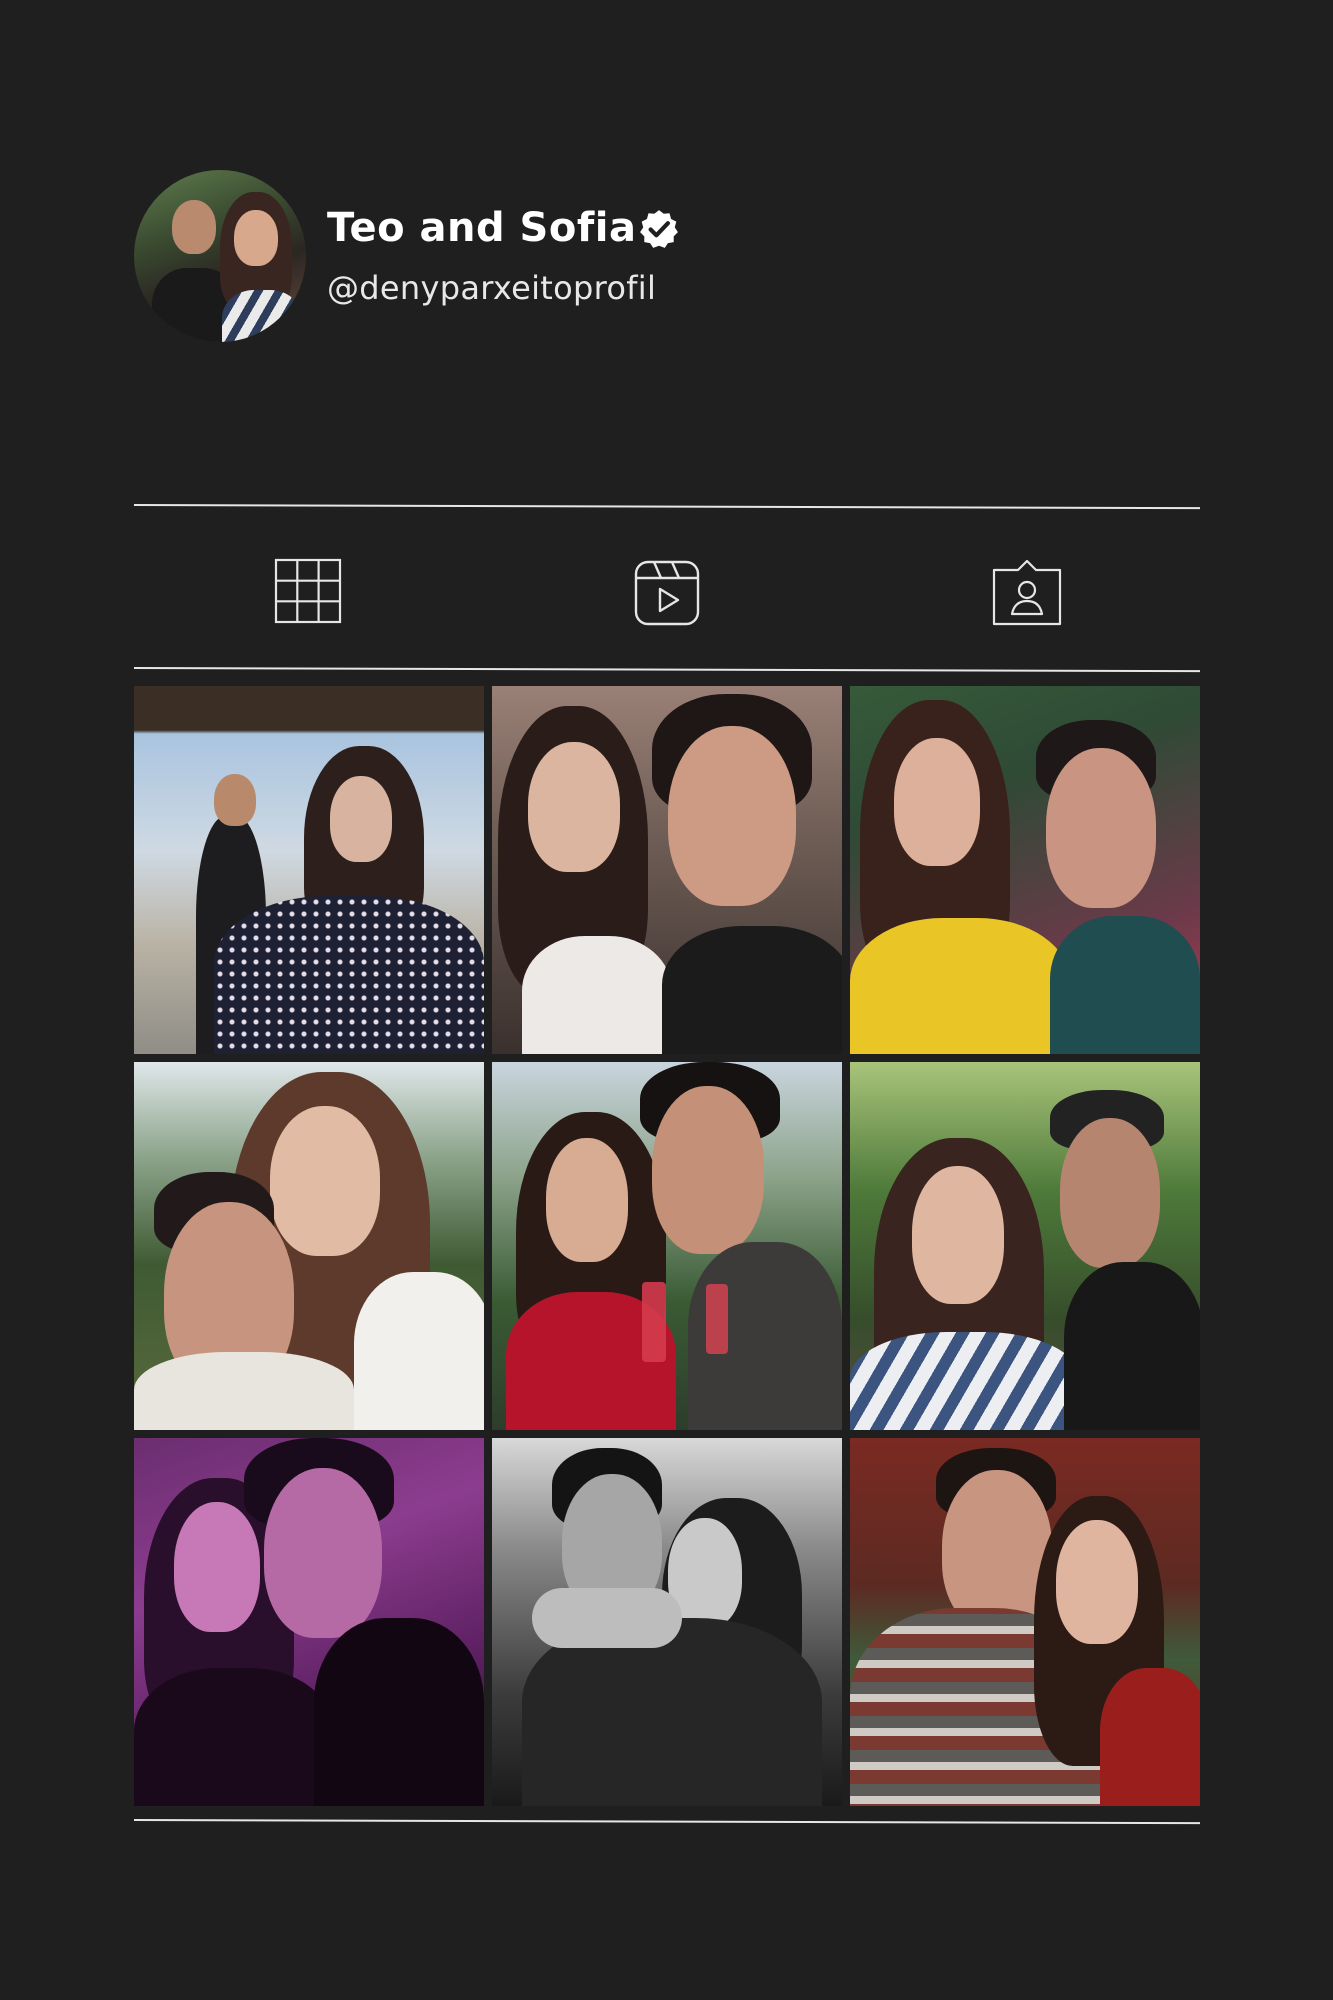 Image resolution: width=1333 pixels, height=2000 pixels. Describe the element at coordinates (666, 1822) in the screenshot. I see `divider-bottom` at that location.